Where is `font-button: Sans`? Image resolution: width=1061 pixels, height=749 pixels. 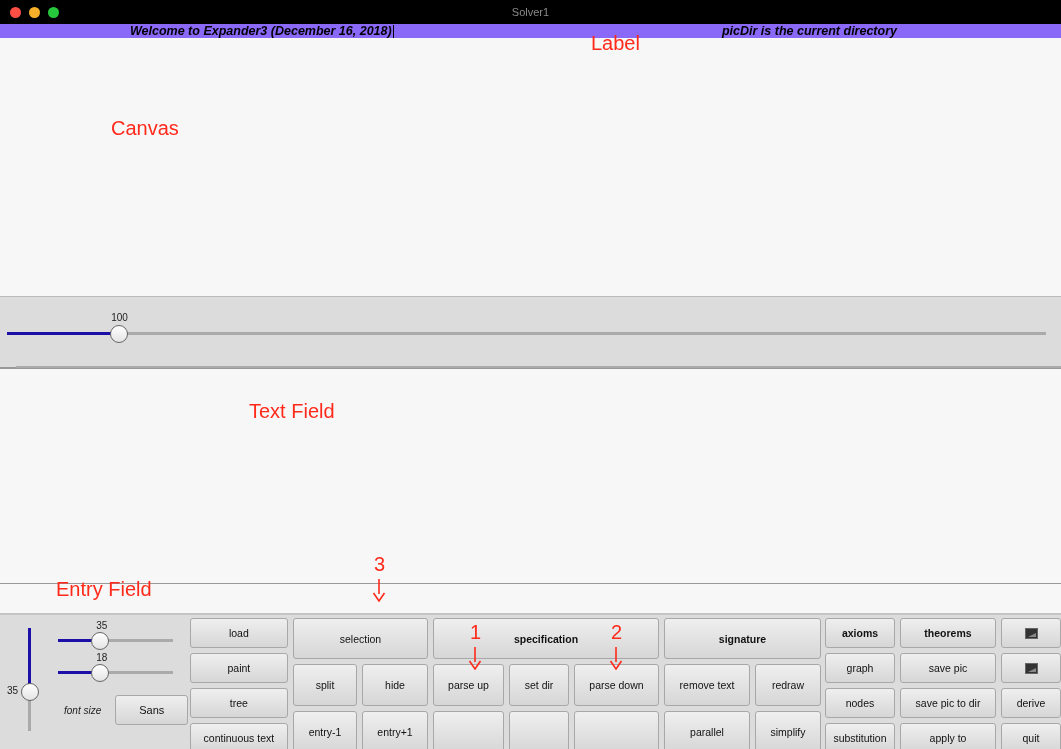 font-button: Sans is located at coordinates (152, 710).